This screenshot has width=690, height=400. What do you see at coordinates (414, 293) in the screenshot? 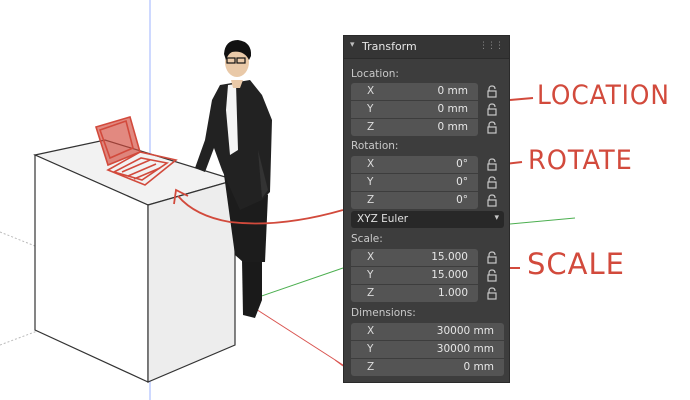
I see `scale-z-field: Z 1.000` at bounding box center [414, 293].